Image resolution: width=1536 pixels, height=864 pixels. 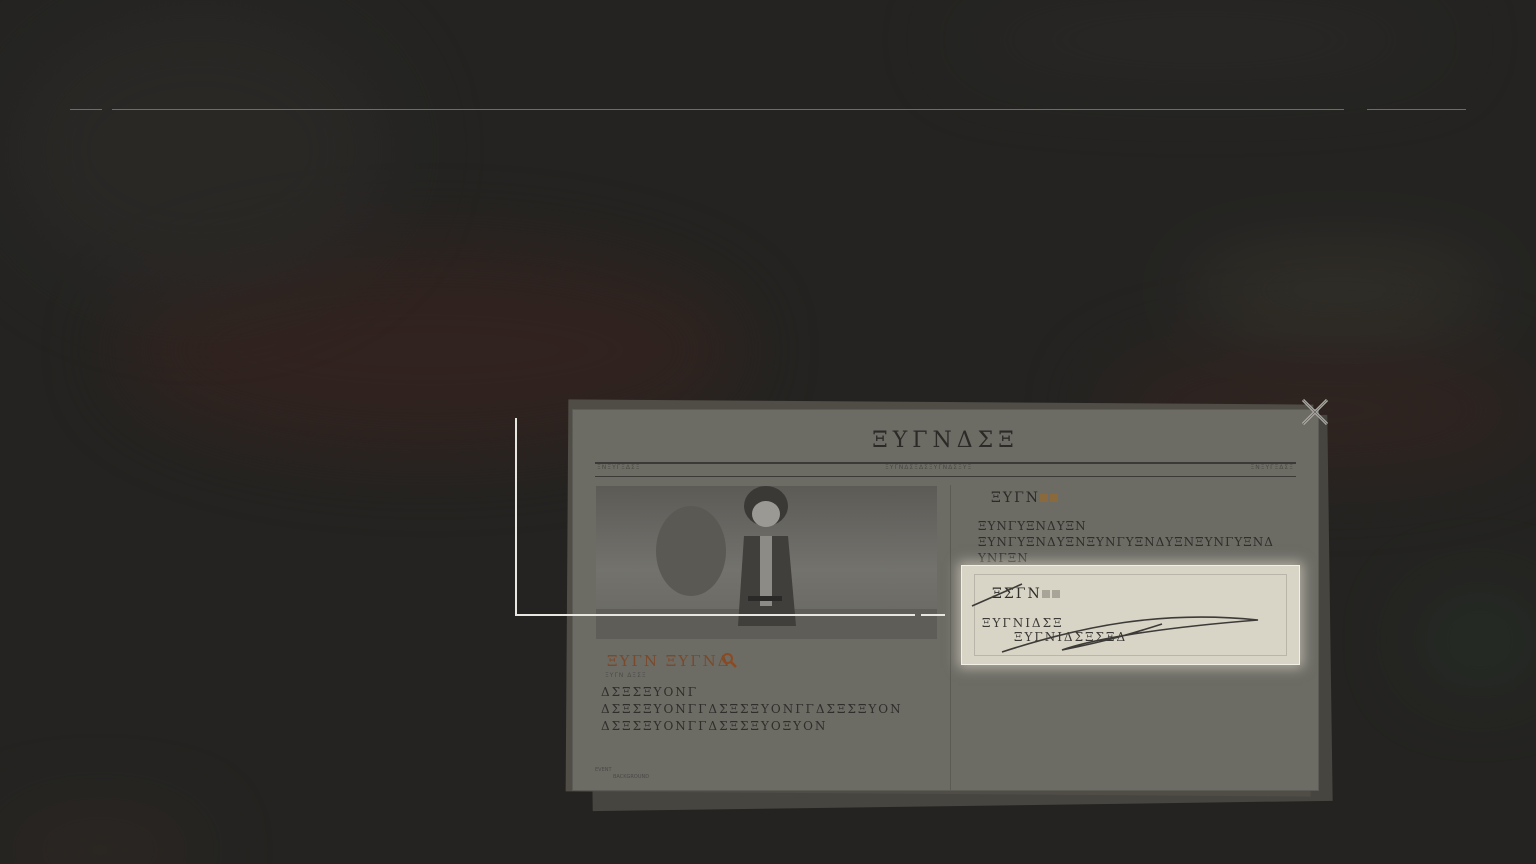 I want to click on right-line-2: ΞΥΝΓΥΞΝΔΥΞΝΞΥΝΓΥΞΝΔΥΞΝΞΥΝΓΥΞΝΔ, so click(x=1126, y=542).